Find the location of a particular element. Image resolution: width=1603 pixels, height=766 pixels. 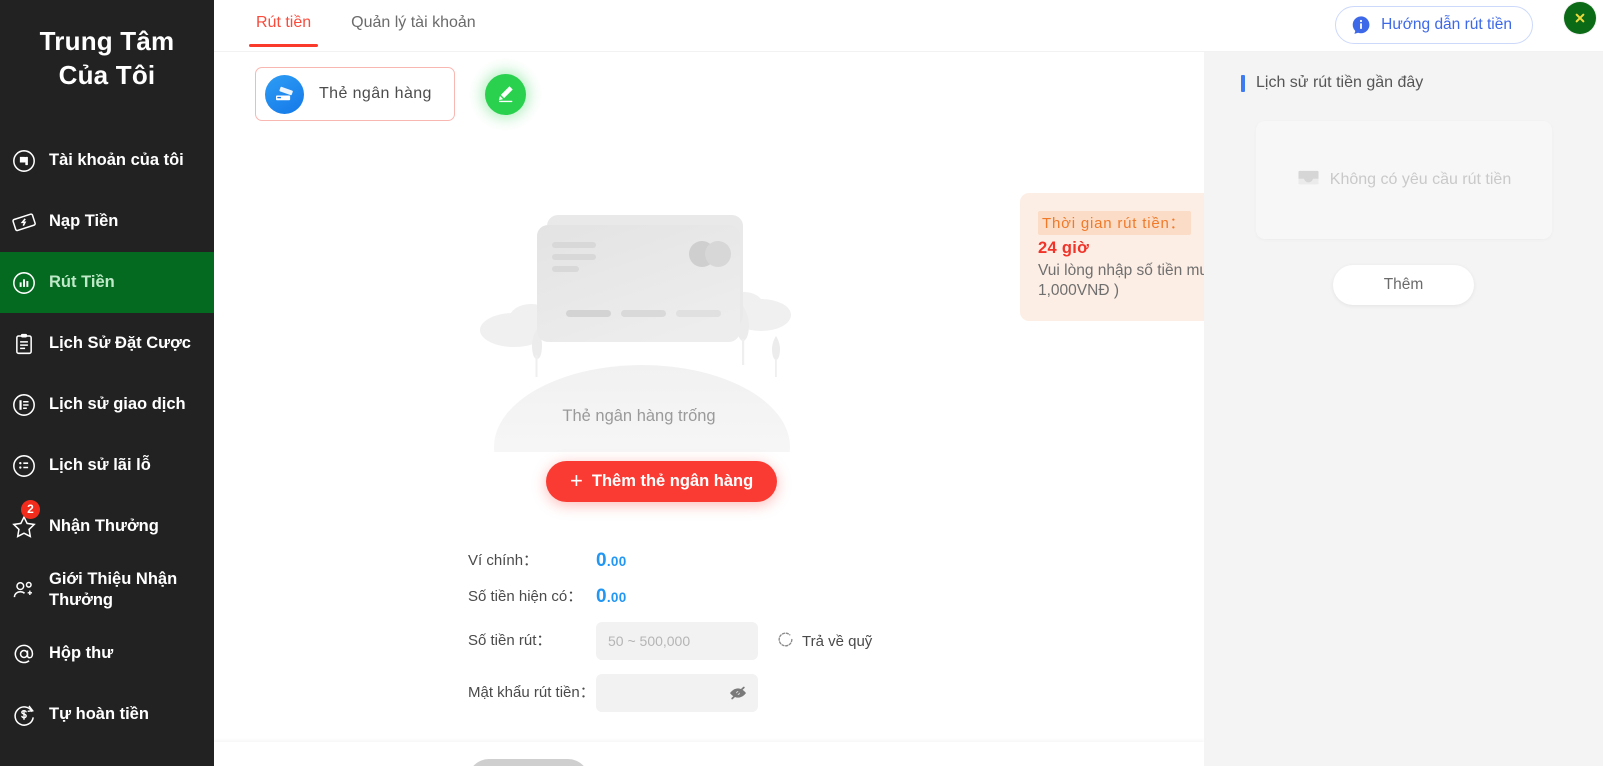

brand-line-2: Của Tôi is located at coordinates (107, 75).